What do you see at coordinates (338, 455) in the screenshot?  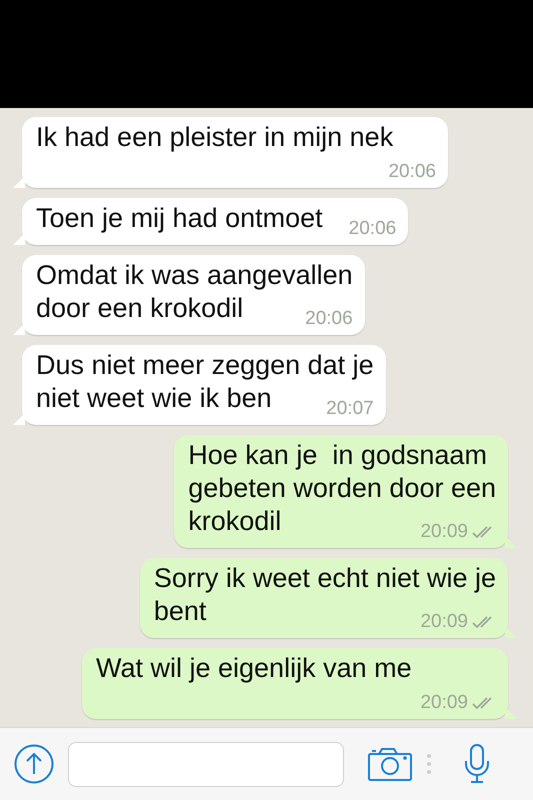 I see `message-text: Hoe kan je in godsnaam` at bounding box center [338, 455].